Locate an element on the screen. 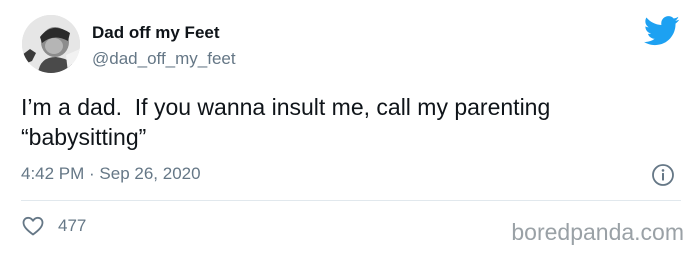  like-action: 477 is located at coordinates (53, 226).